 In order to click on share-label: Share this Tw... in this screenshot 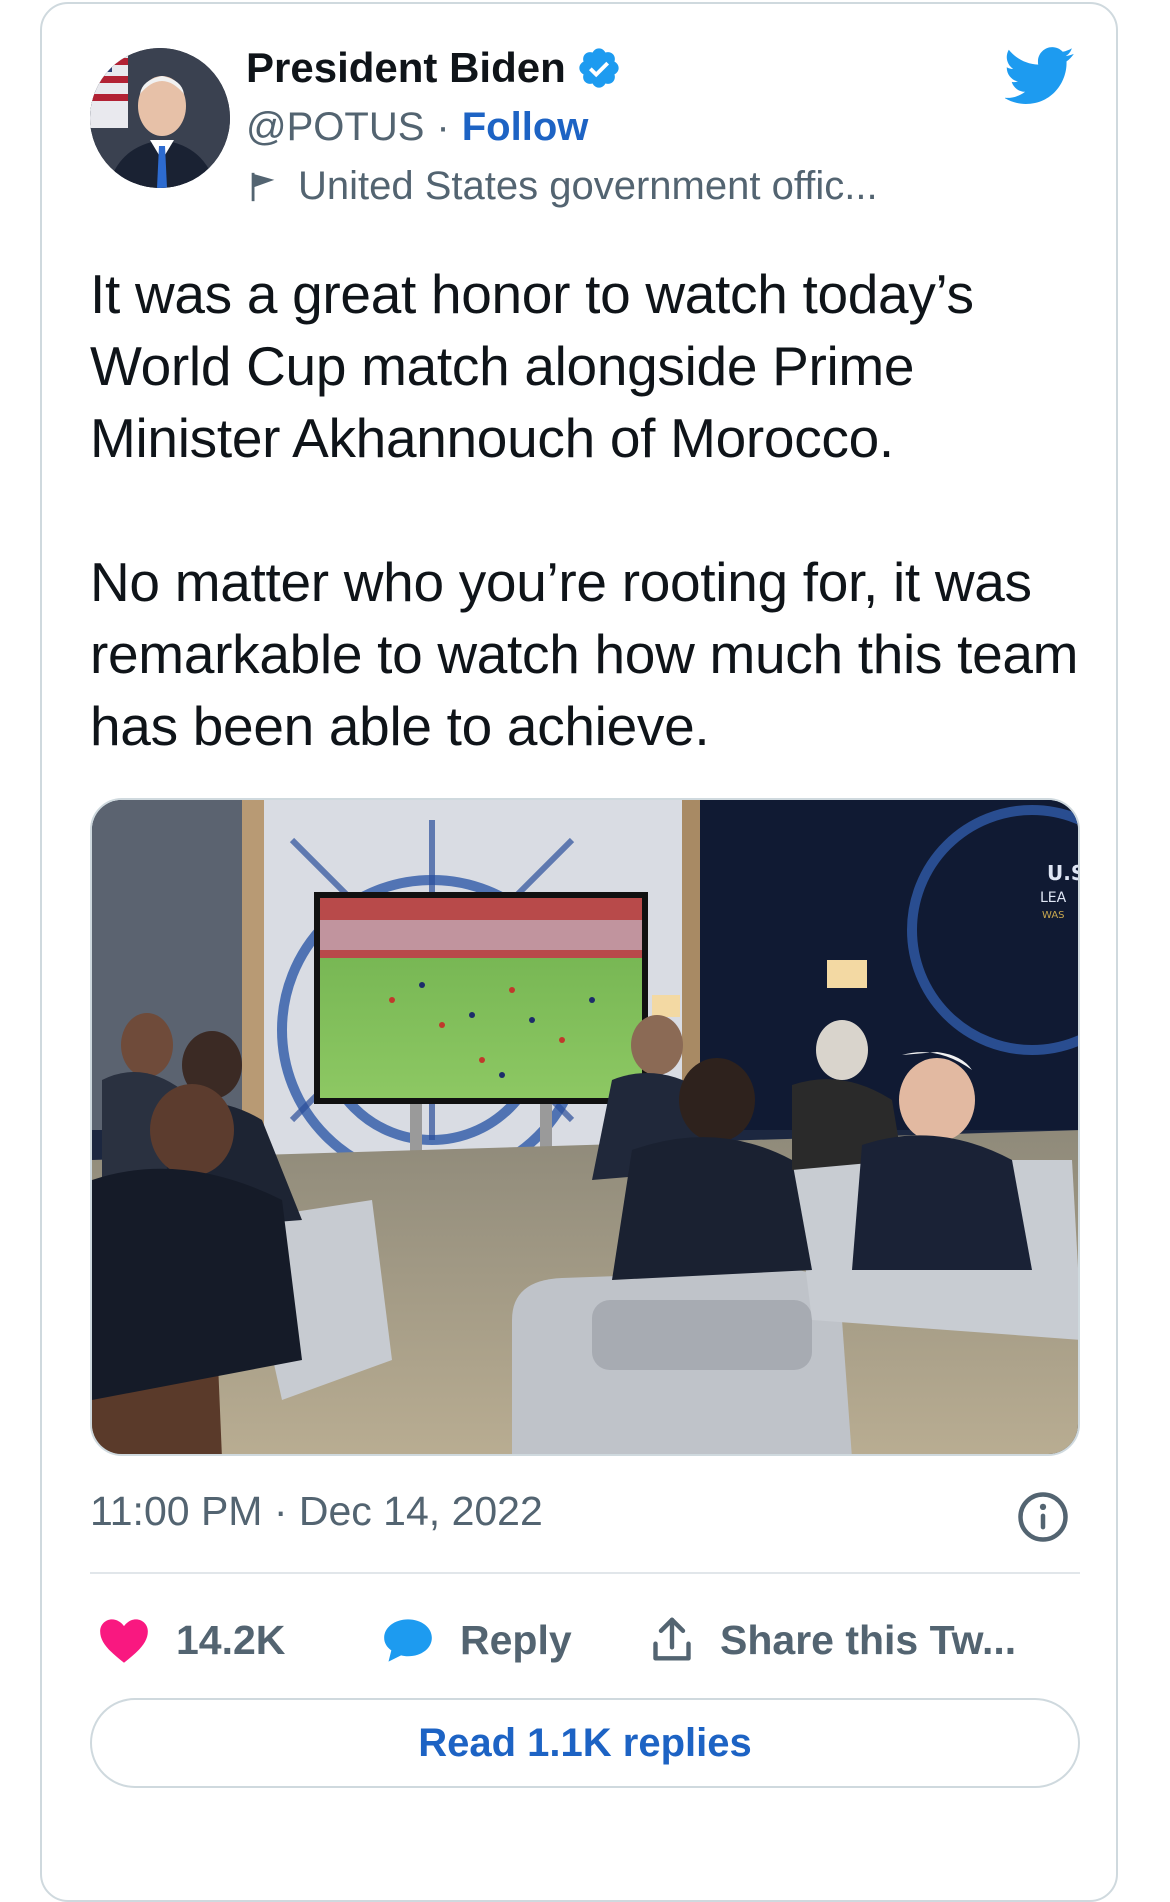, I will do `click(868, 1639)`.